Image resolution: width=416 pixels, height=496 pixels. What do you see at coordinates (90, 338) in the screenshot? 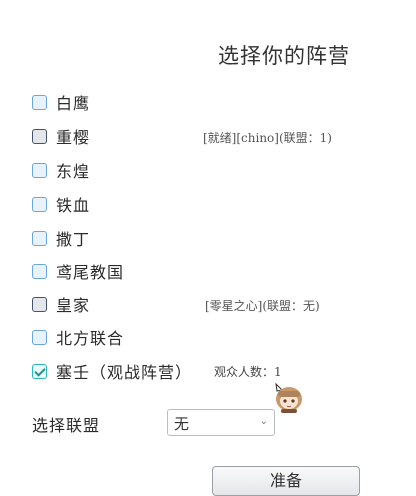
I see `faction-label: 北方联合` at bounding box center [90, 338].